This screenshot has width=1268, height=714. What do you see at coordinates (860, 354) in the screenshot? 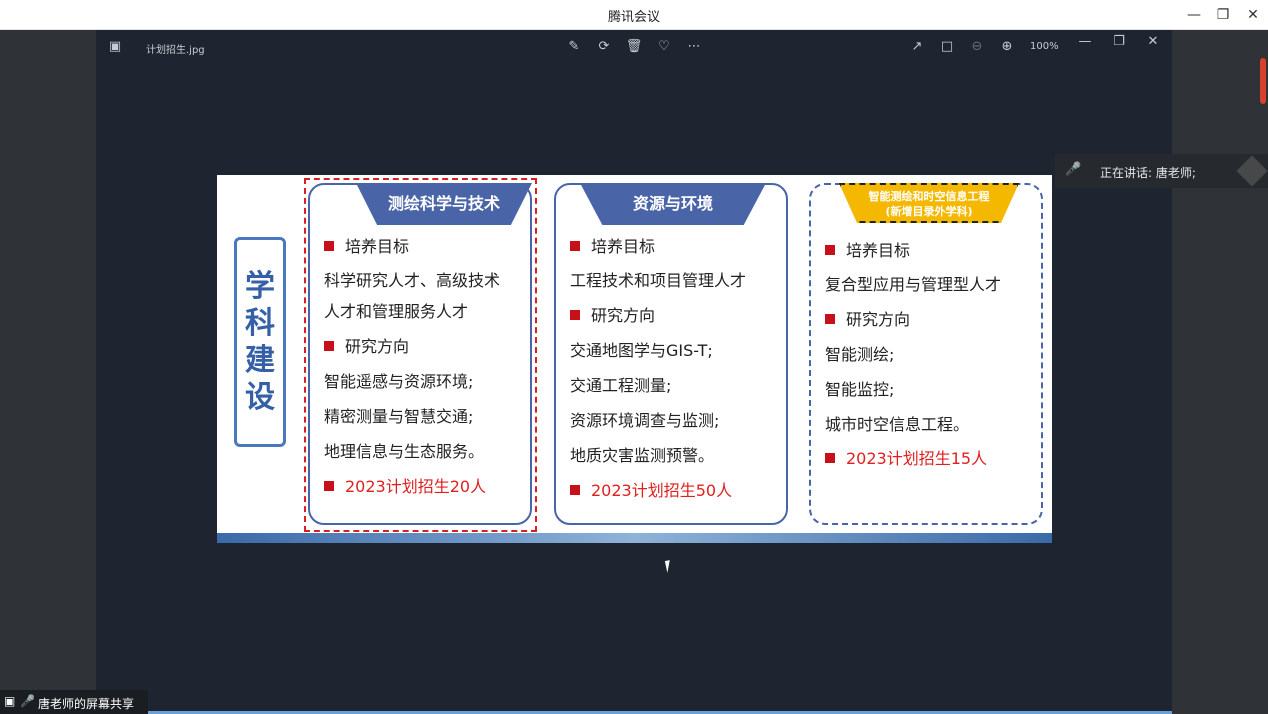
I see `list-item: 智能测绘;` at bounding box center [860, 354].